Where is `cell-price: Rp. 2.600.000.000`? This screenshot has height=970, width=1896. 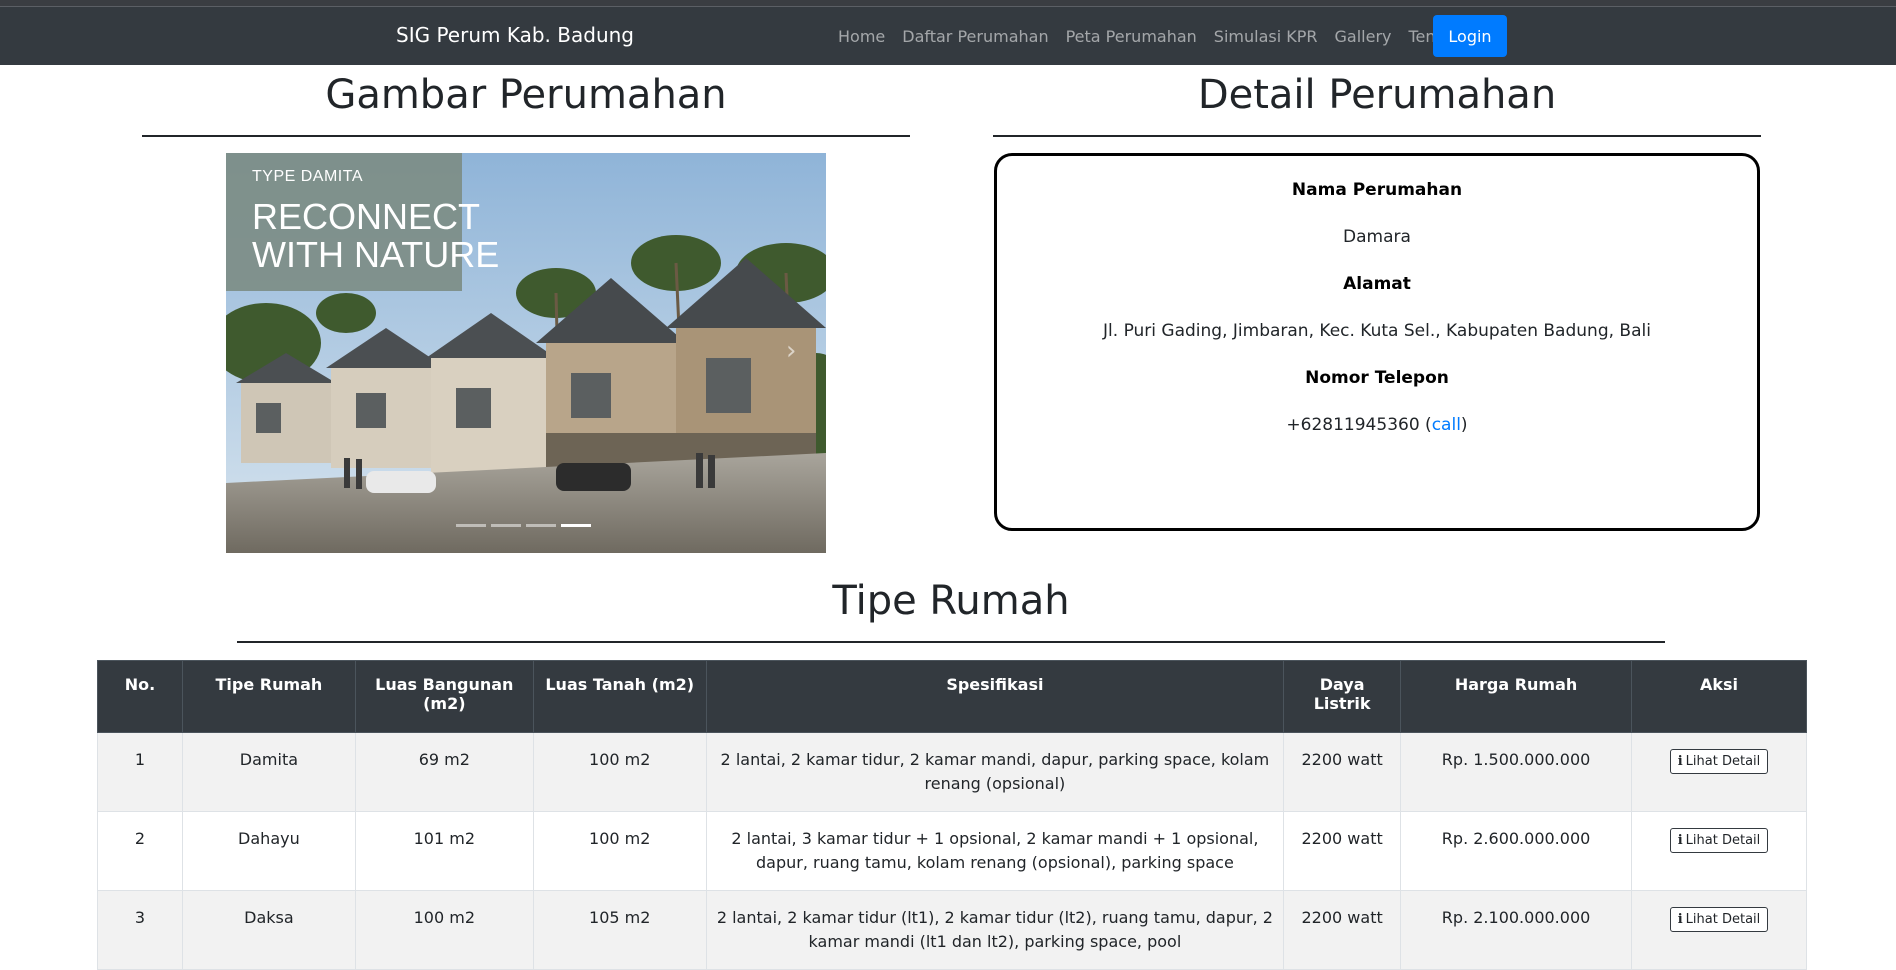
cell-price: Rp. 2.600.000.000 is located at coordinates (1516, 851).